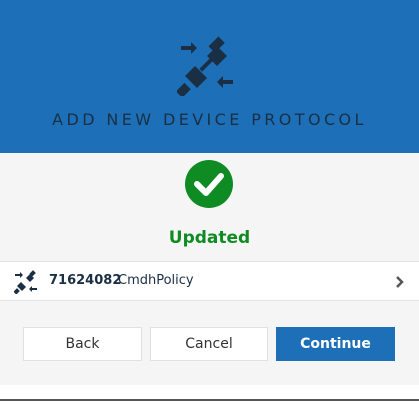 The image size is (419, 404). I want to click on chevron-right-icon, so click(400, 282).